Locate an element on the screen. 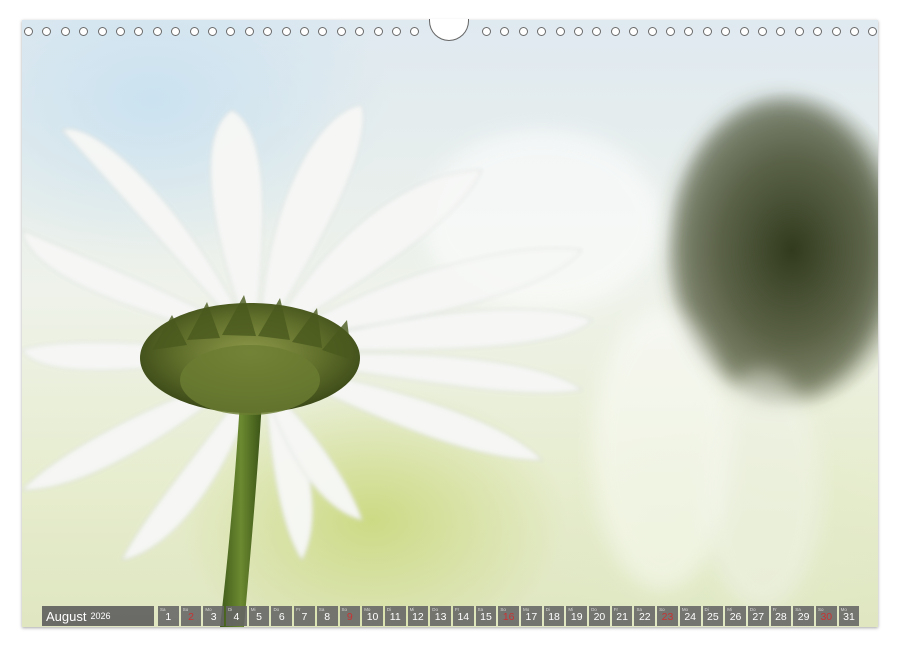 The width and height of the screenshot is (899, 648). day-cell: Fr 7 is located at coordinates (304, 616).